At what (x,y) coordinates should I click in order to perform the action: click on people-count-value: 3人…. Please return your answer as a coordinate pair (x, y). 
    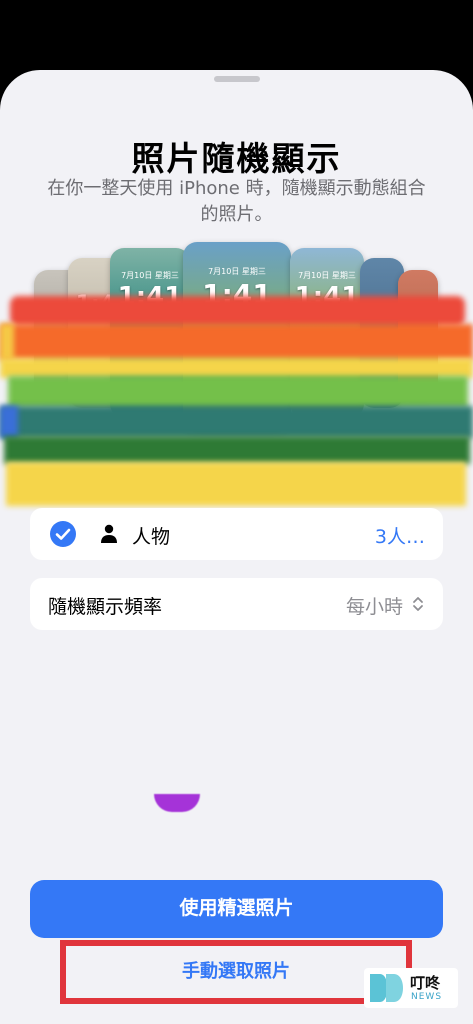
    Looking at the image, I should click on (400, 535).